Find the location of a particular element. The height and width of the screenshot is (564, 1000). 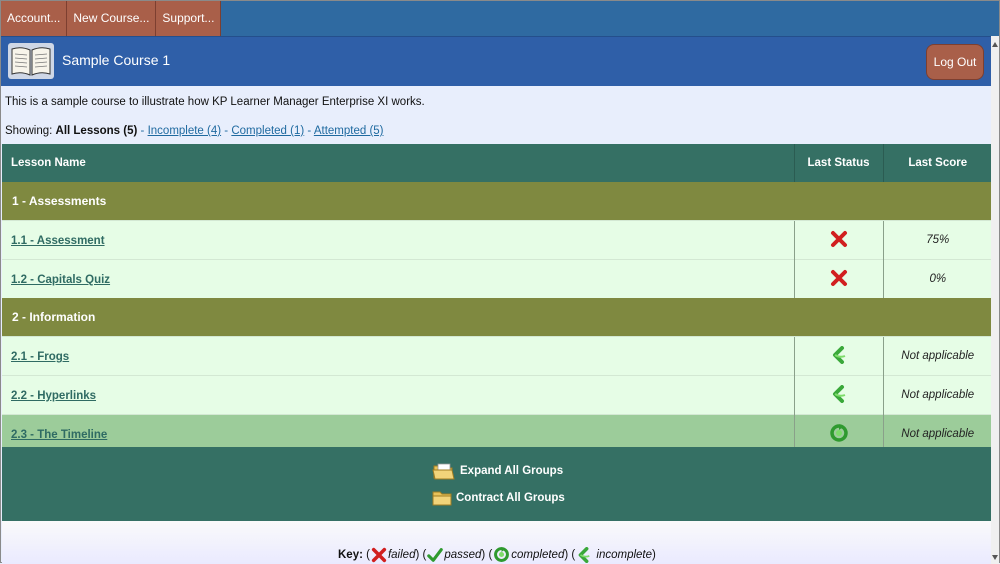

log-out-button: Log Out is located at coordinates (955, 62).